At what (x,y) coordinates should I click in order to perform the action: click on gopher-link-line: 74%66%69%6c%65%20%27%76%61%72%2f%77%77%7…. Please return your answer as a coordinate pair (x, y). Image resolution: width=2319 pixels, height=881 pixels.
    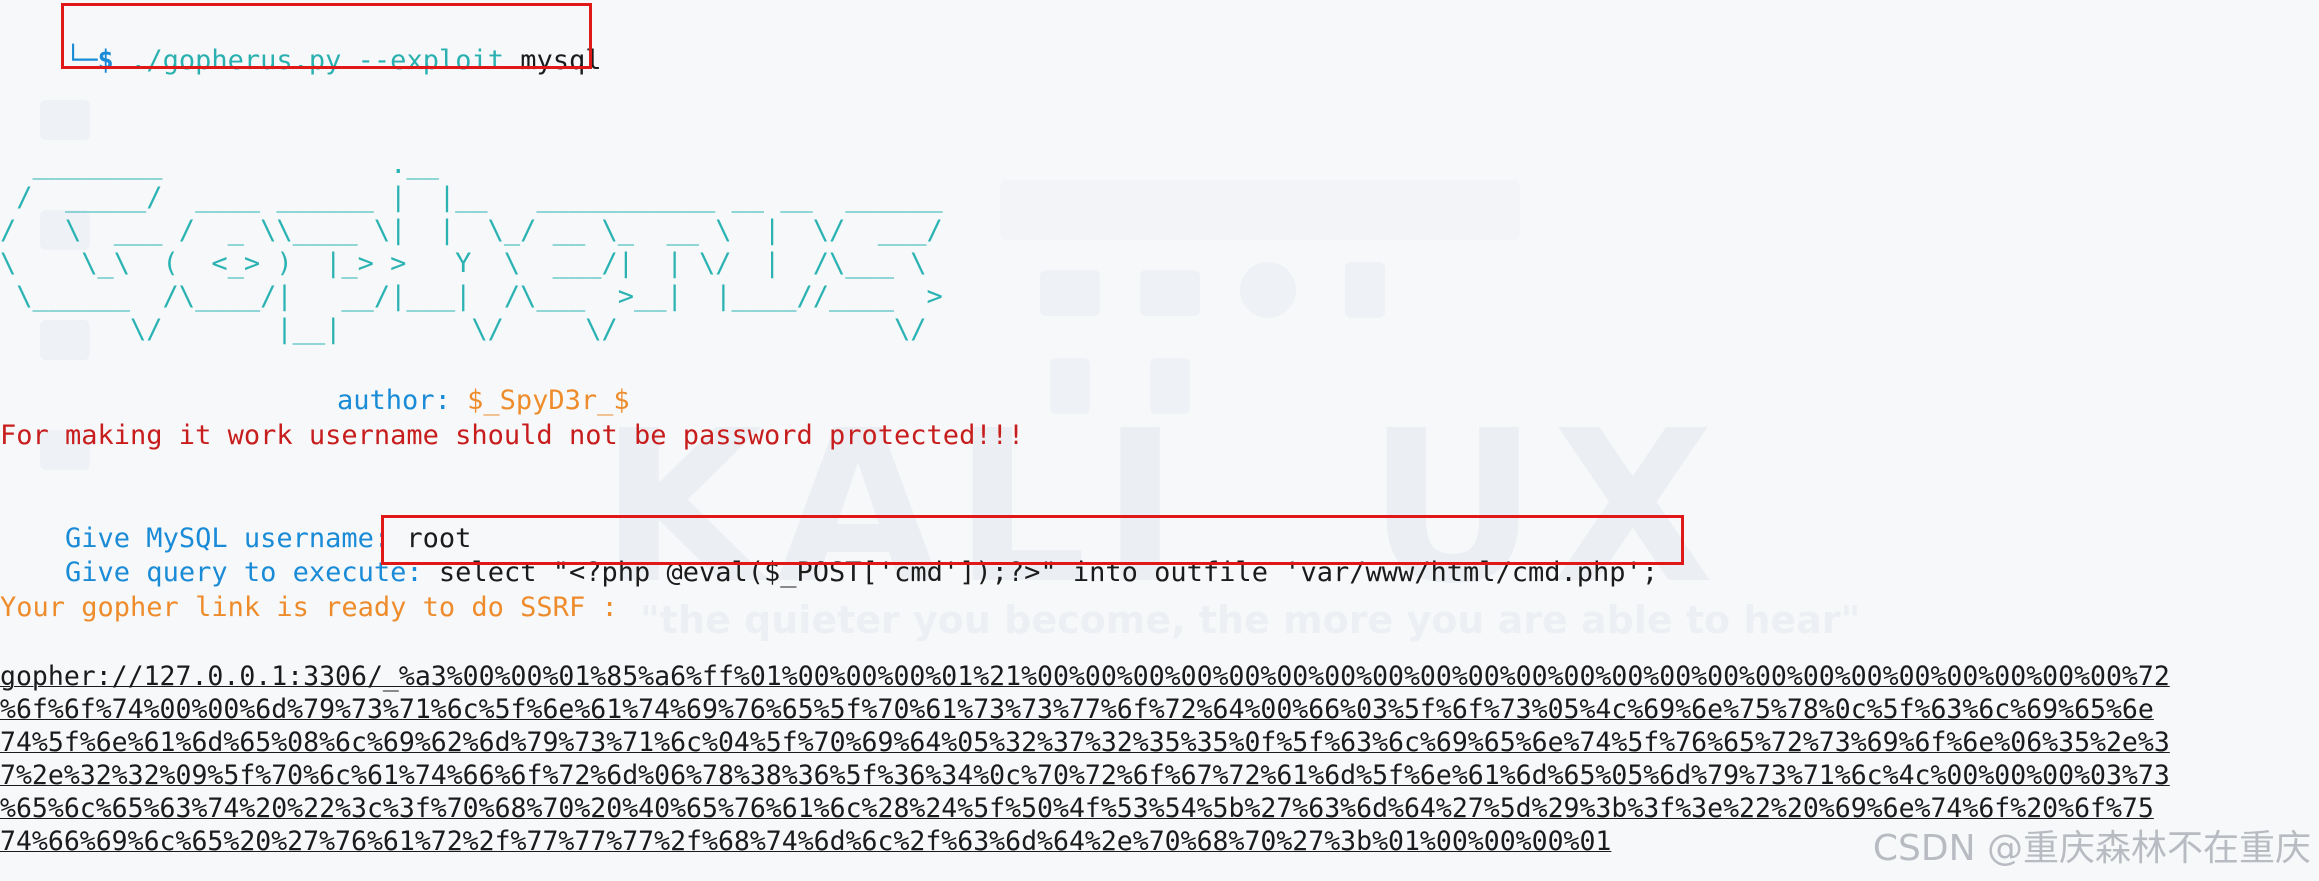
    Looking at the image, I should click on (805, 841).